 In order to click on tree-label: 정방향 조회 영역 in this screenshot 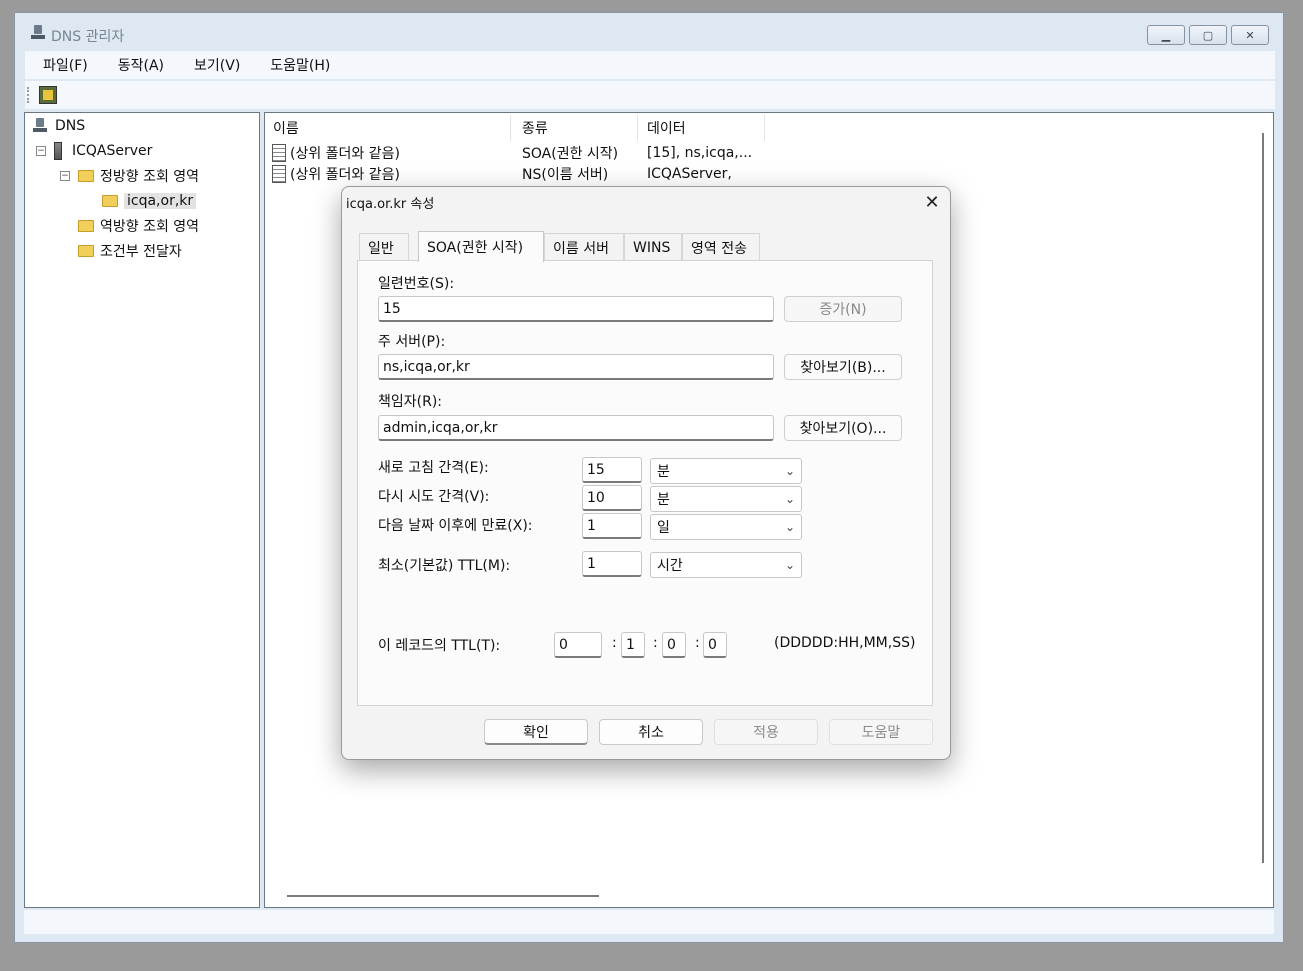, I will do `click(150, 177)`.